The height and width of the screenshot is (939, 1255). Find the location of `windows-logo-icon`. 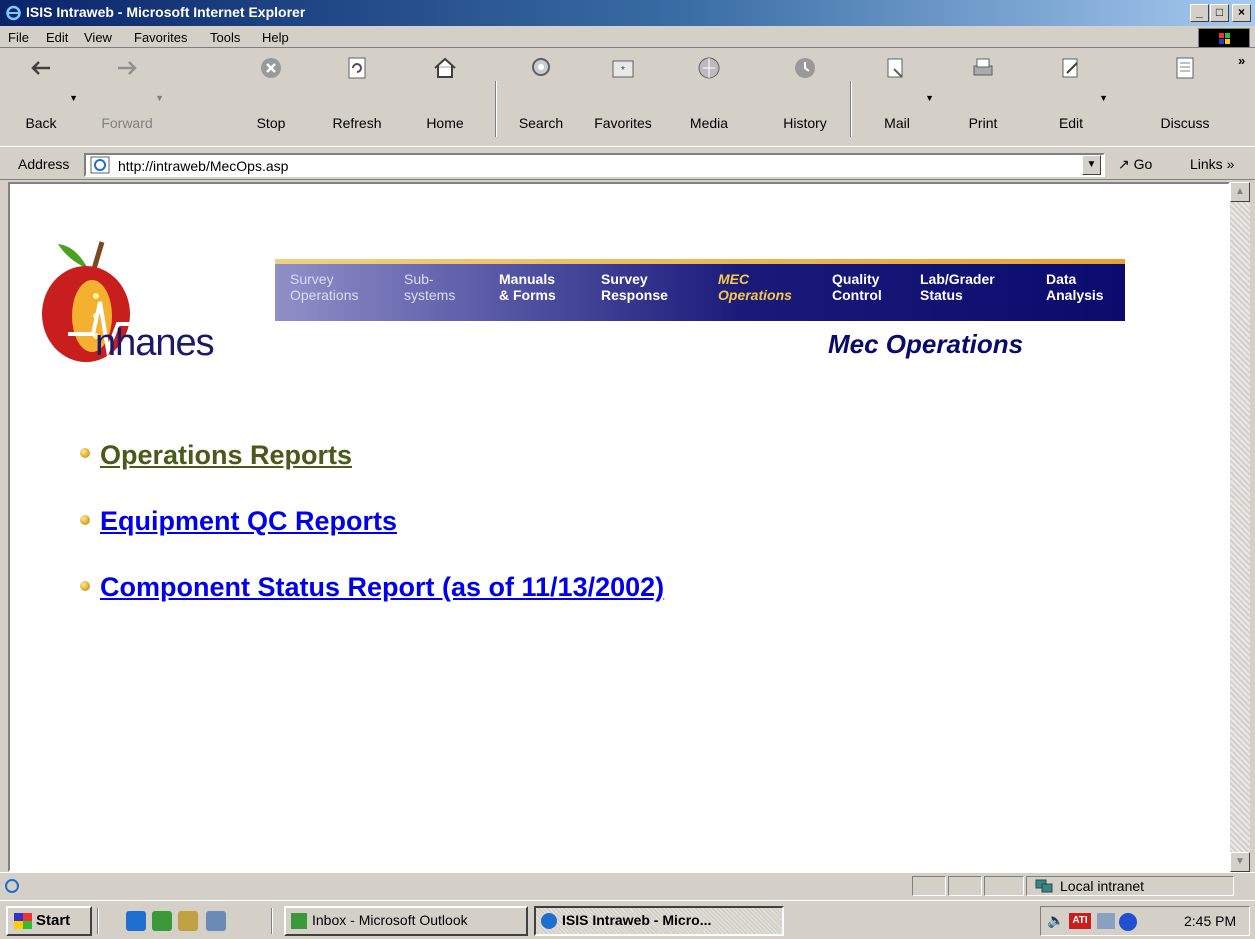

windows-logo-icon is located at coordinates (1224, 38).